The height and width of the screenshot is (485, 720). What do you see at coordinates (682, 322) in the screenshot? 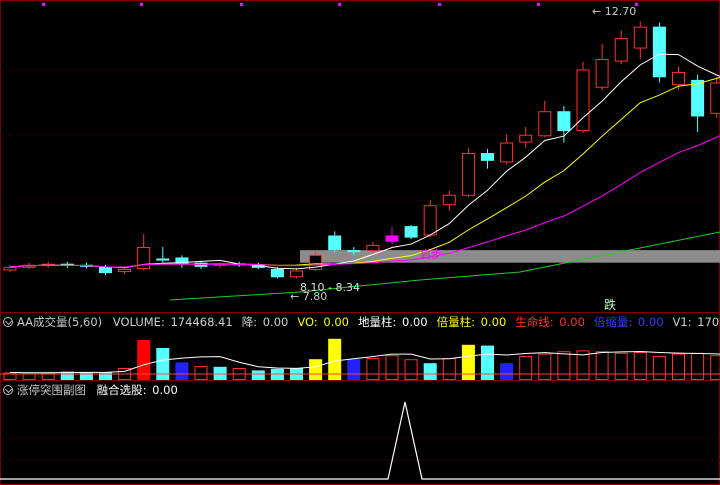
I see `field-label: V1:` at bounding box center [682, 322].